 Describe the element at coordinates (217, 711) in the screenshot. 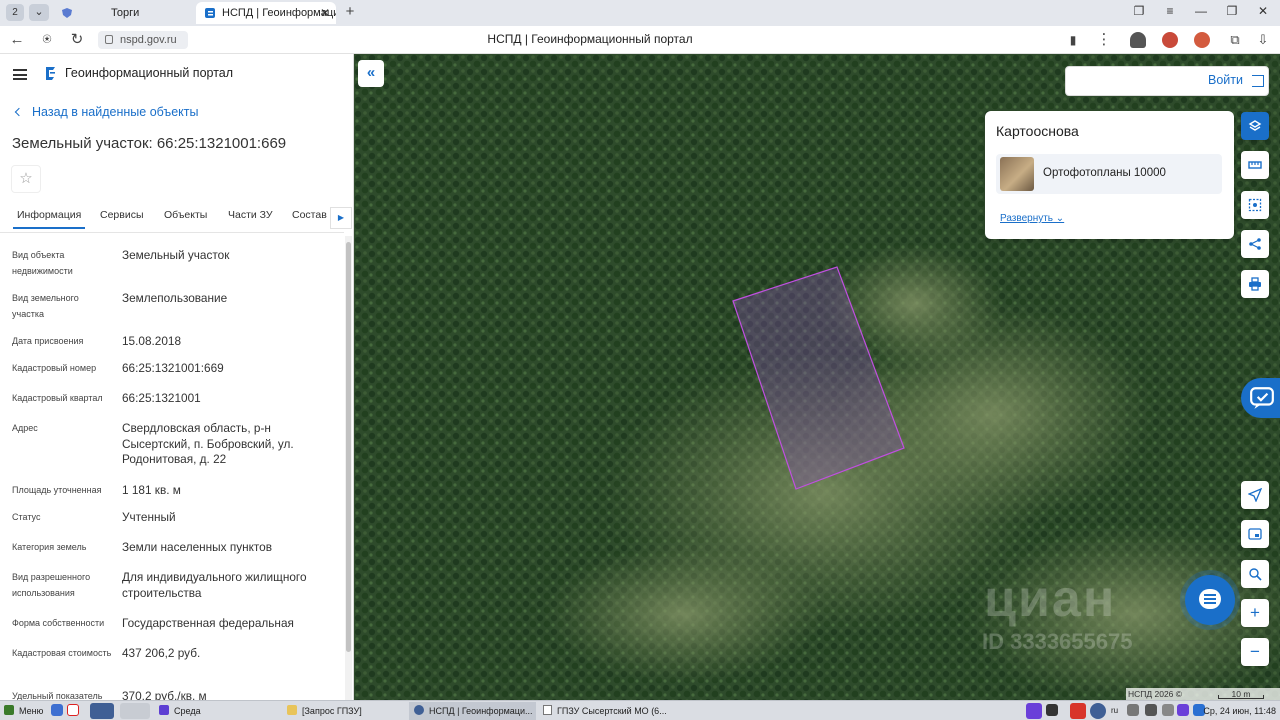

I see `taskbar-item: Среда` at that location.